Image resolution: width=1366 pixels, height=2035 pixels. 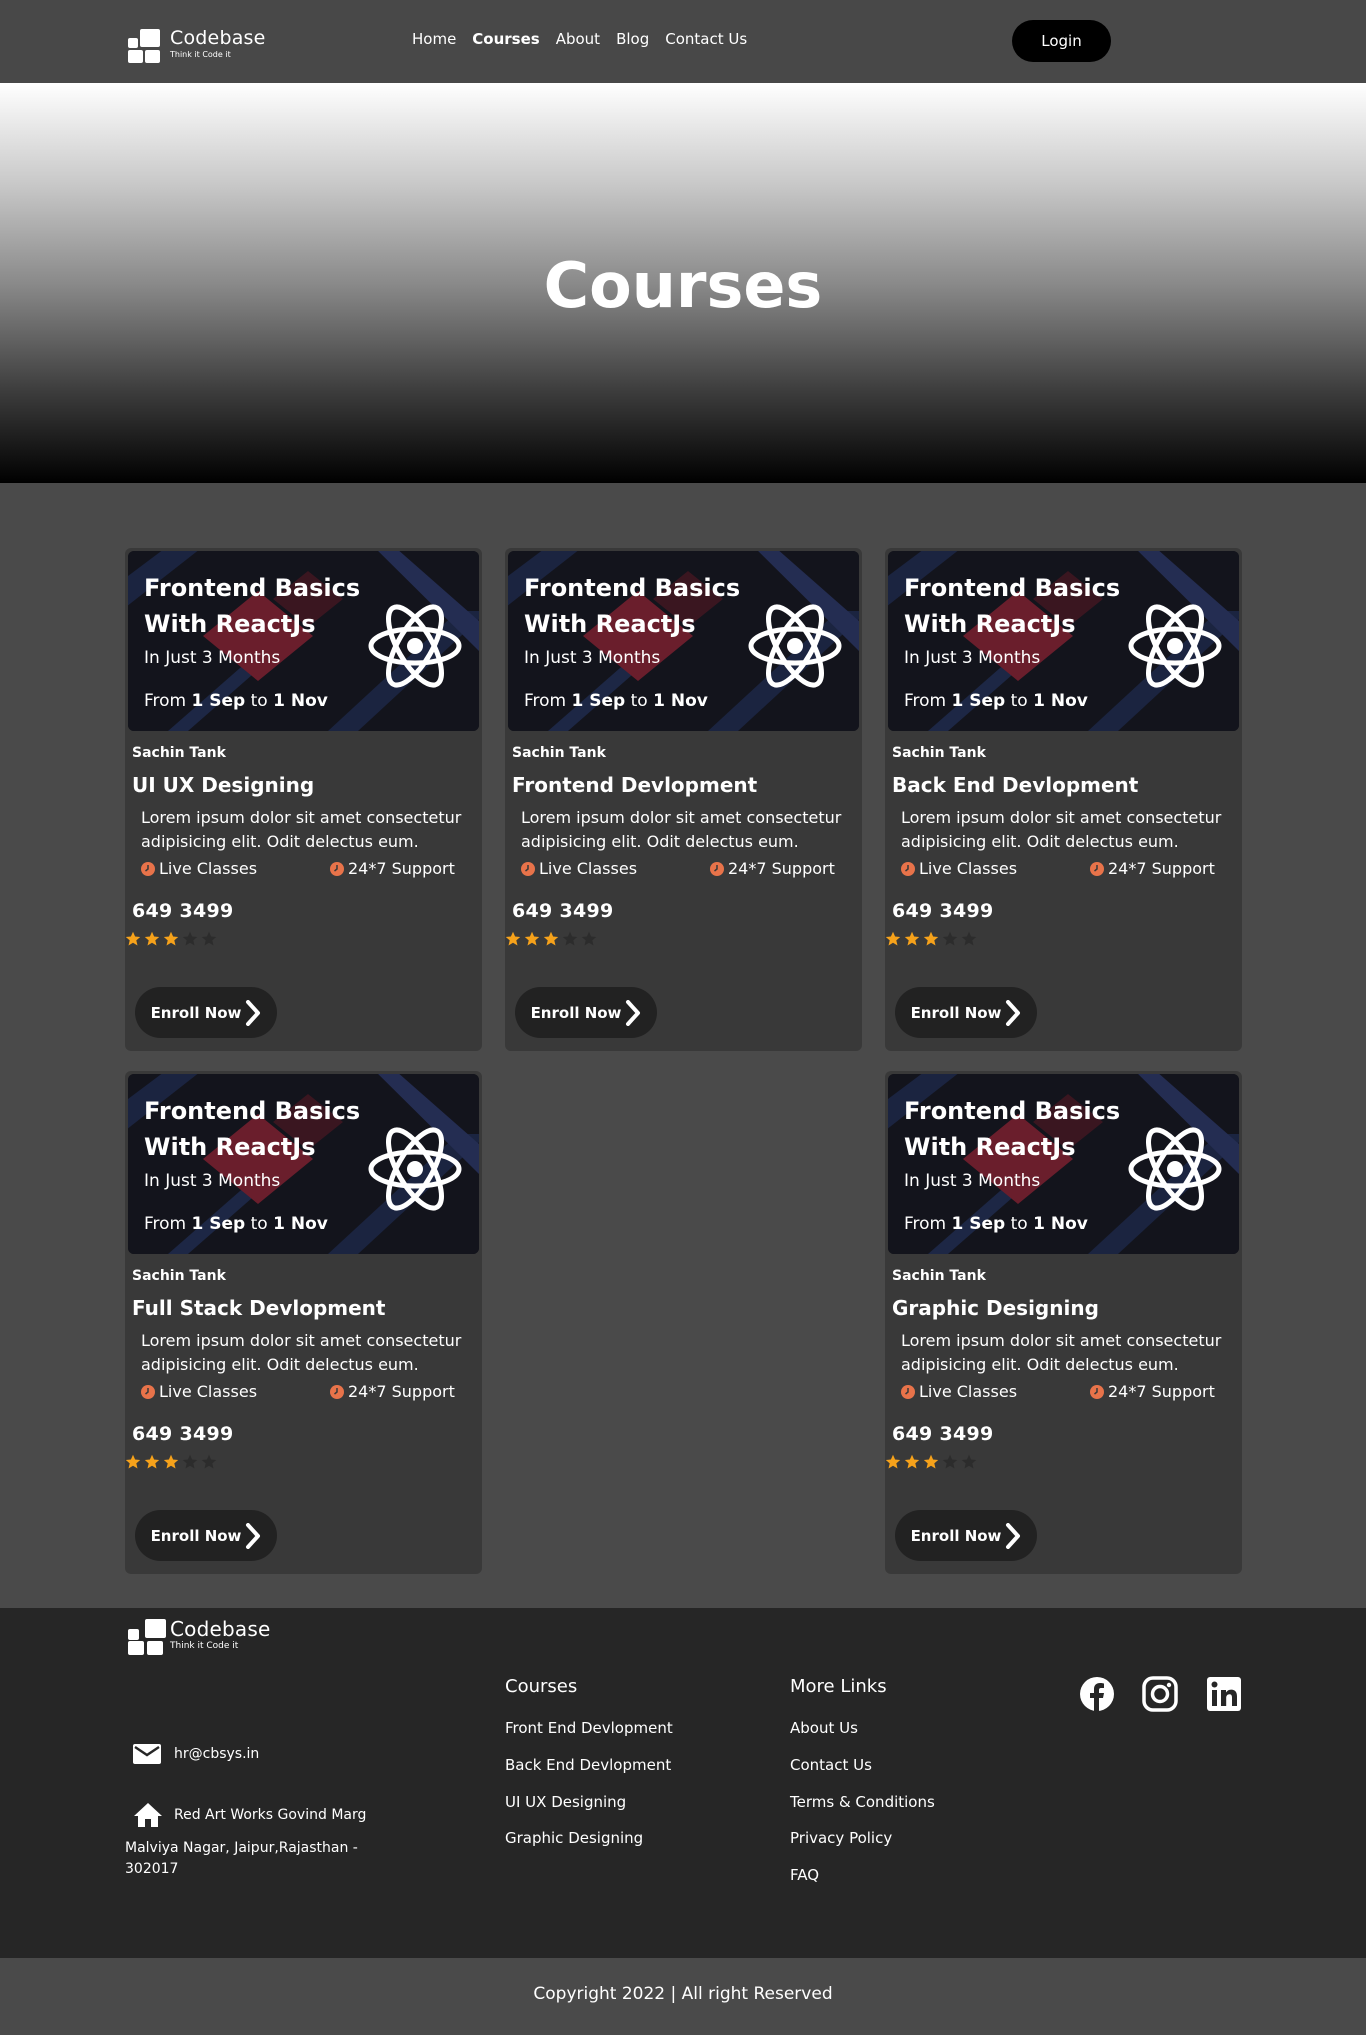 What do you see at coordinates (574, 1838) in the screenshot?
I see `footer-link-graphic: Graphic Designing` at bounding box center [574, 1838].